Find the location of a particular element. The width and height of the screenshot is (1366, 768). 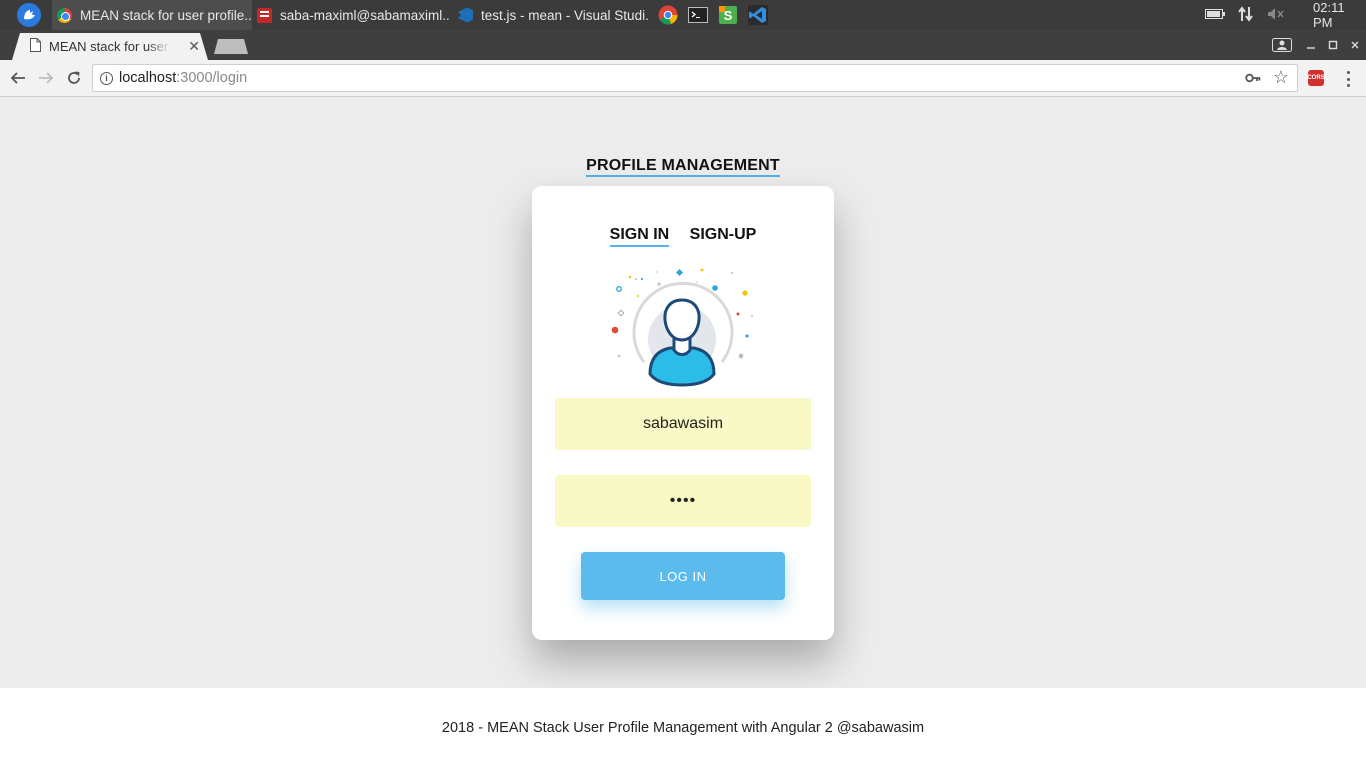

page-title: PROFILE MANAGEMENT is located at coordinates (683, 167).